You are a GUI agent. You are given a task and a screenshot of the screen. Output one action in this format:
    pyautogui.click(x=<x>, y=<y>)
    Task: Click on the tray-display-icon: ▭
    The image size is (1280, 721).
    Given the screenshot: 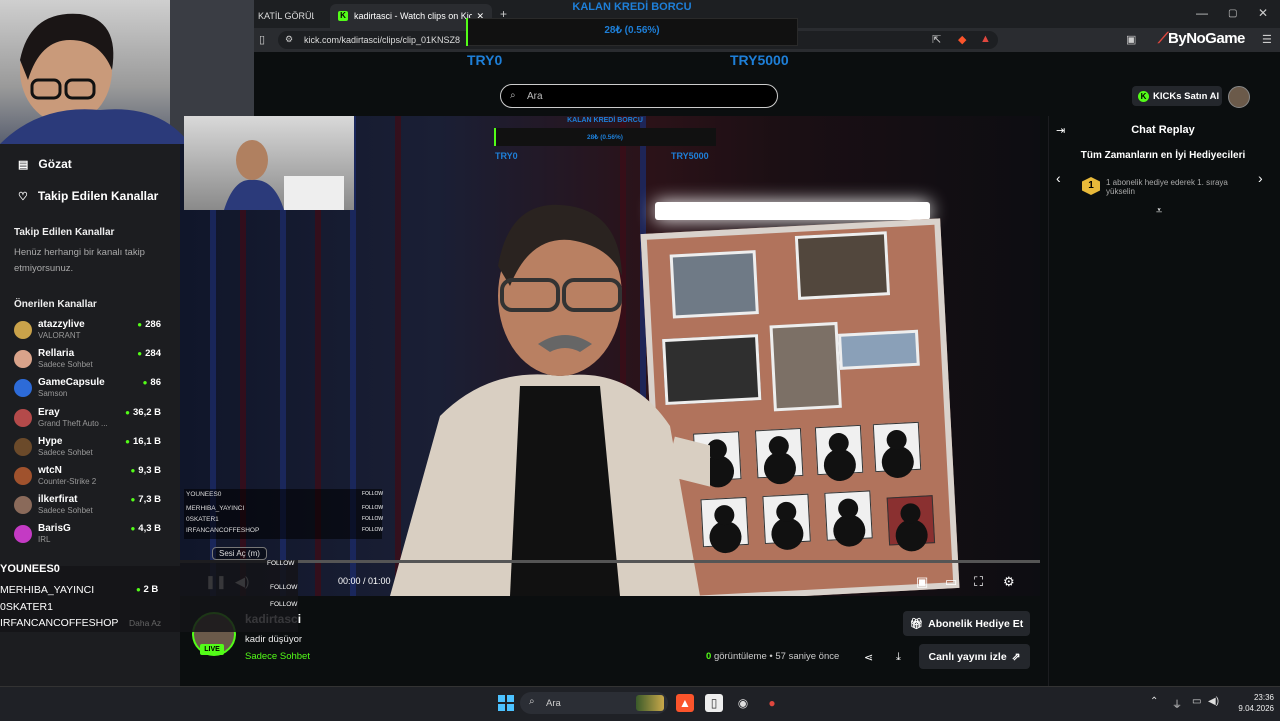 What is the action you would take?
    pyautogui.click(x=1196, y=701)
    